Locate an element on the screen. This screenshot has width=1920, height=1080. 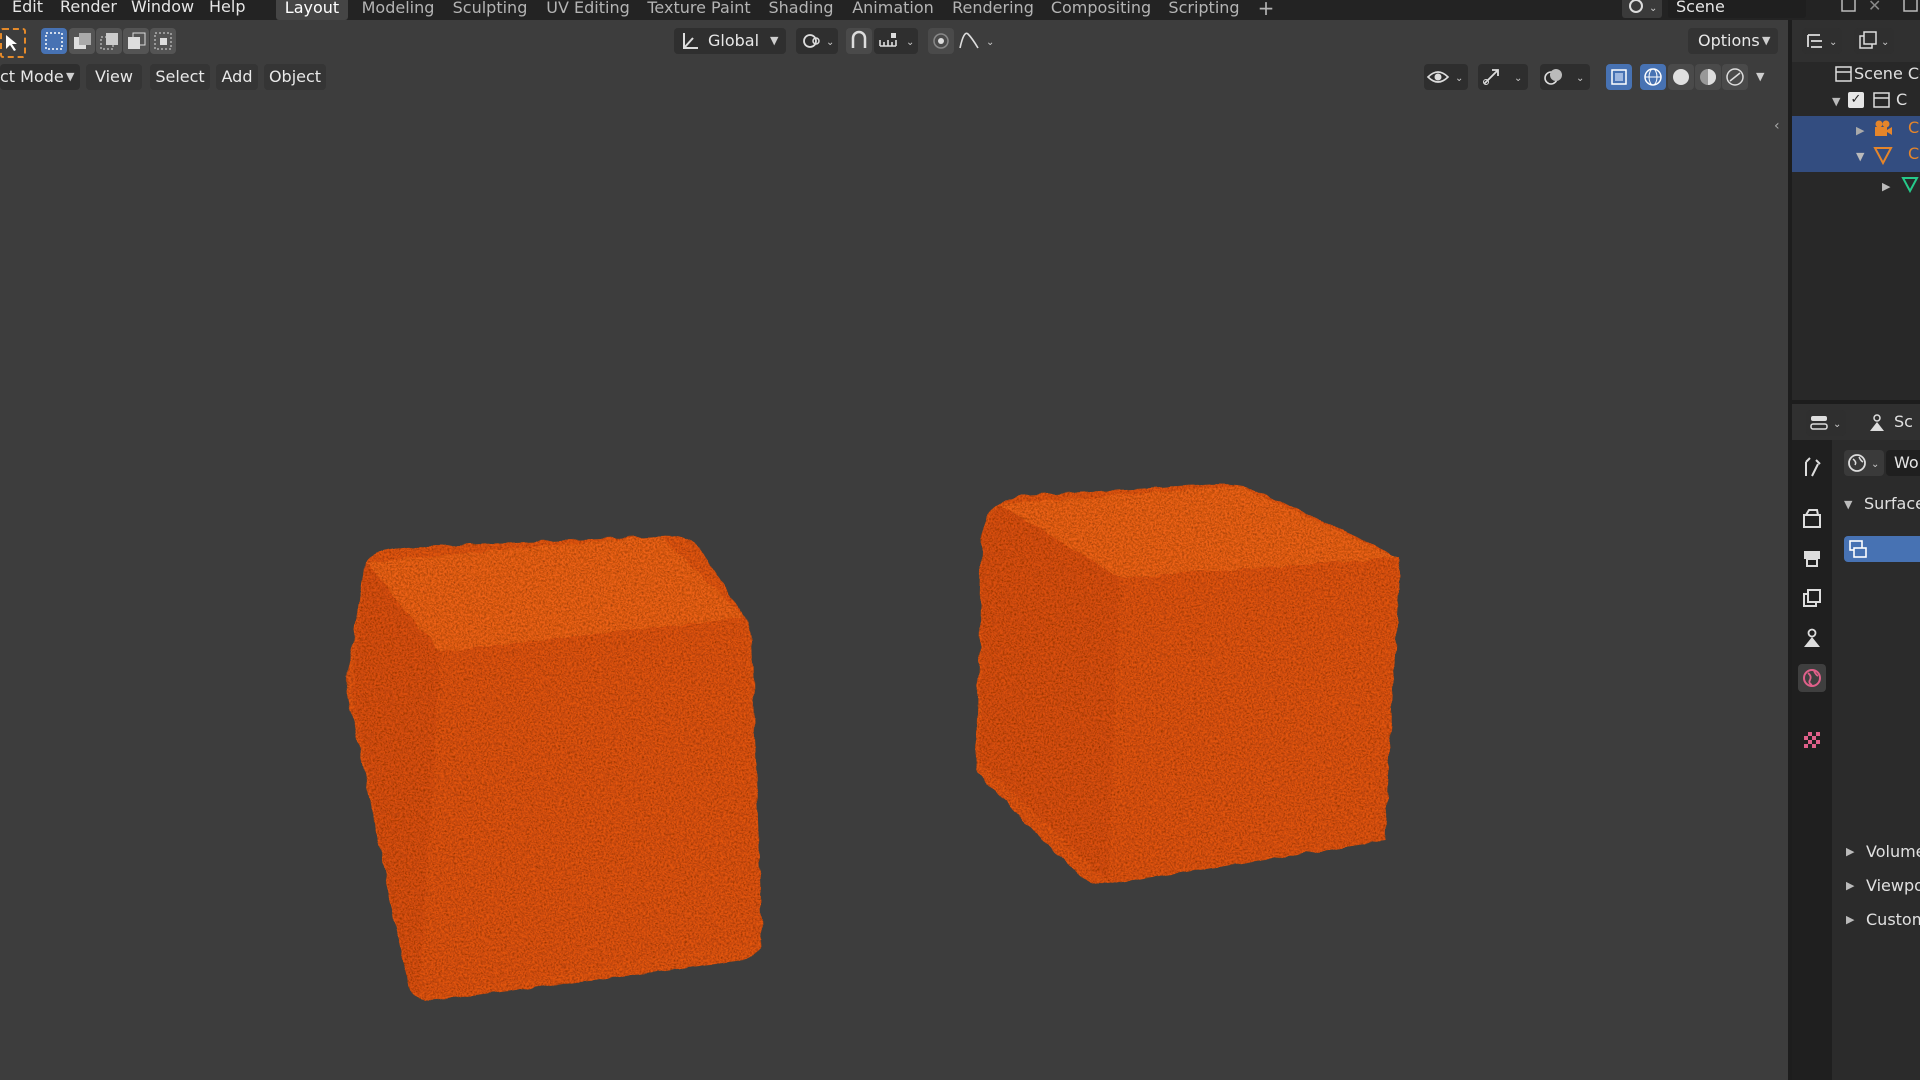
options-dropdown: Options ▼ is located at coordinates (1733, 41).